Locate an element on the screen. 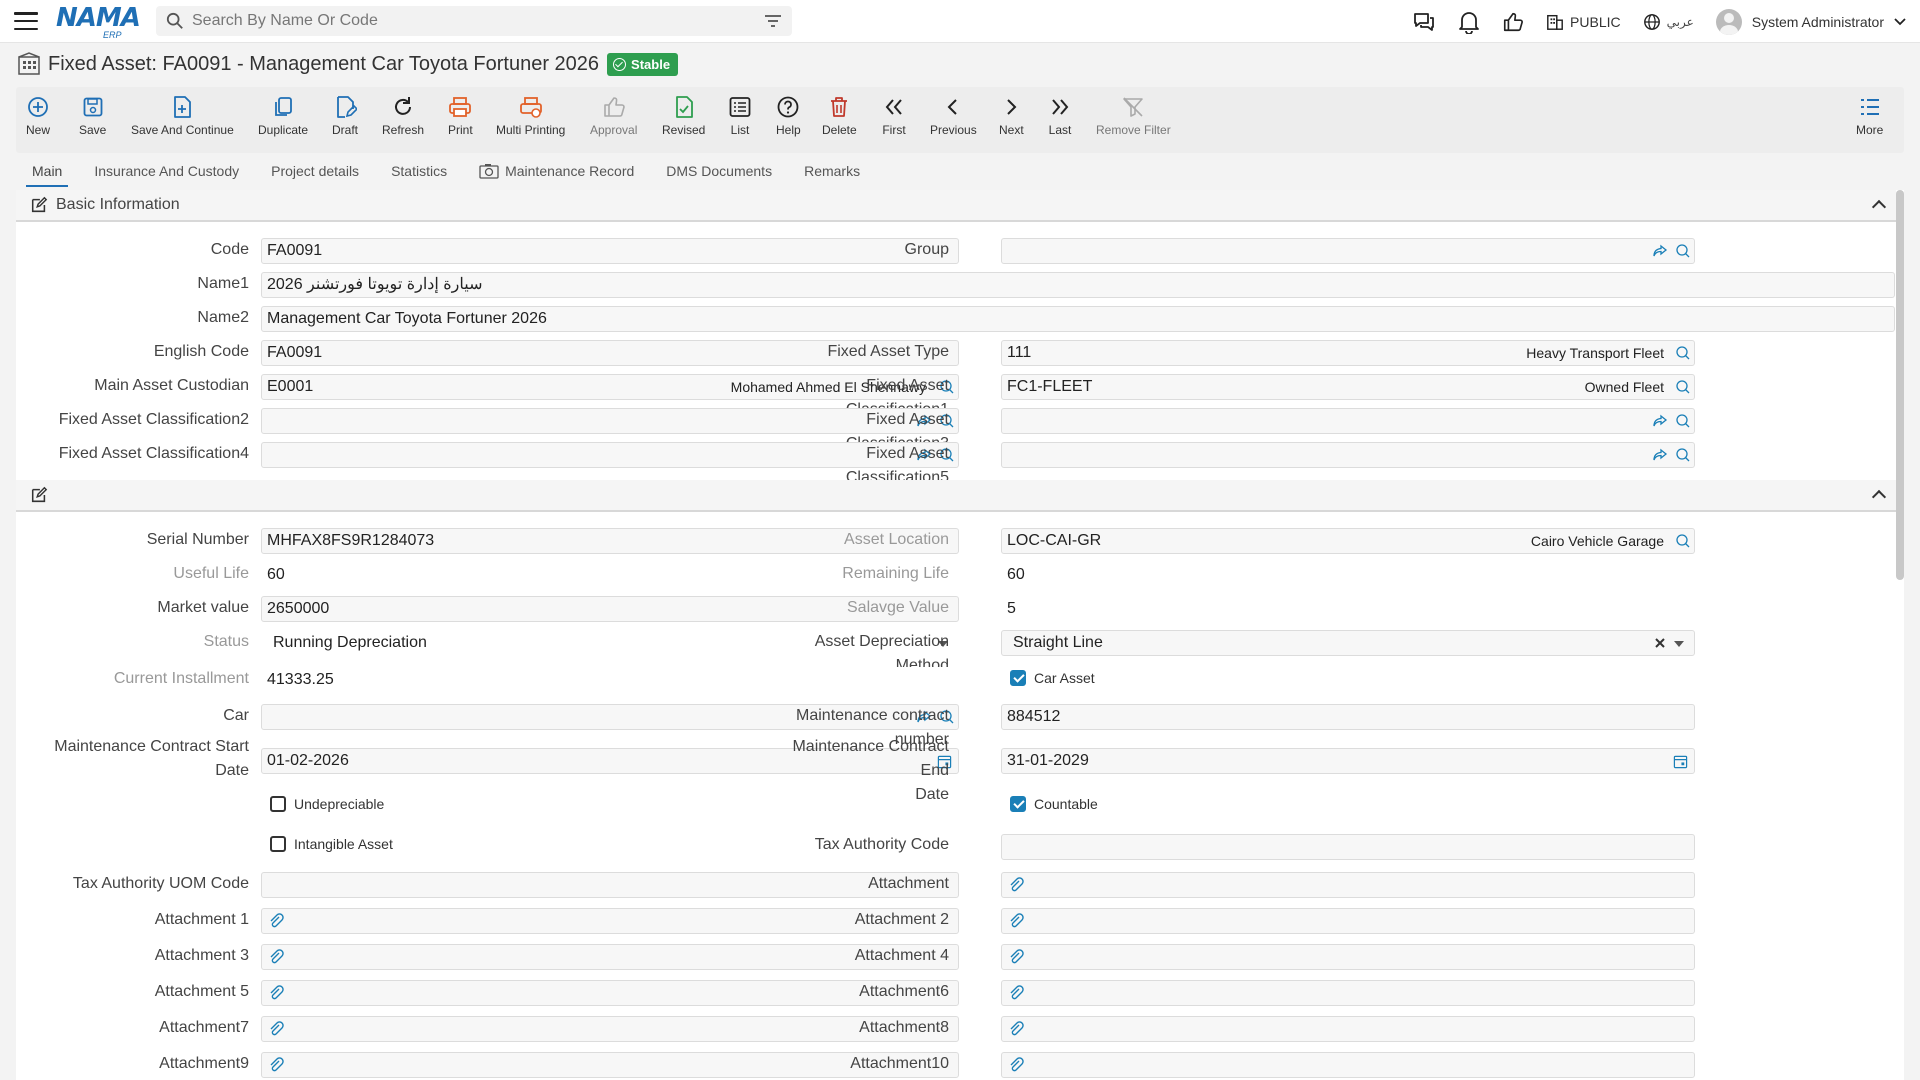 This screenshot has height=1080, width=1920. delete-button: Delete is located at coordinates (839, 116).